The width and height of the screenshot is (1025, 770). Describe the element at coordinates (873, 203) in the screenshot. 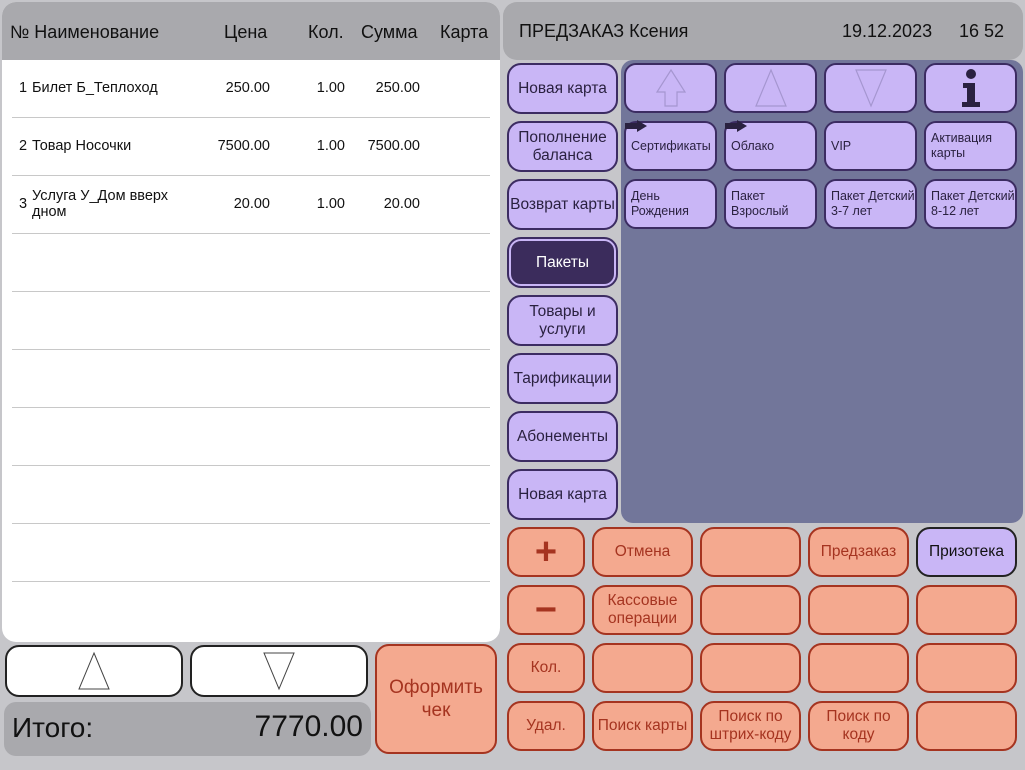

I see `item-label: Пакет Детский 3-7 лет` at that location.